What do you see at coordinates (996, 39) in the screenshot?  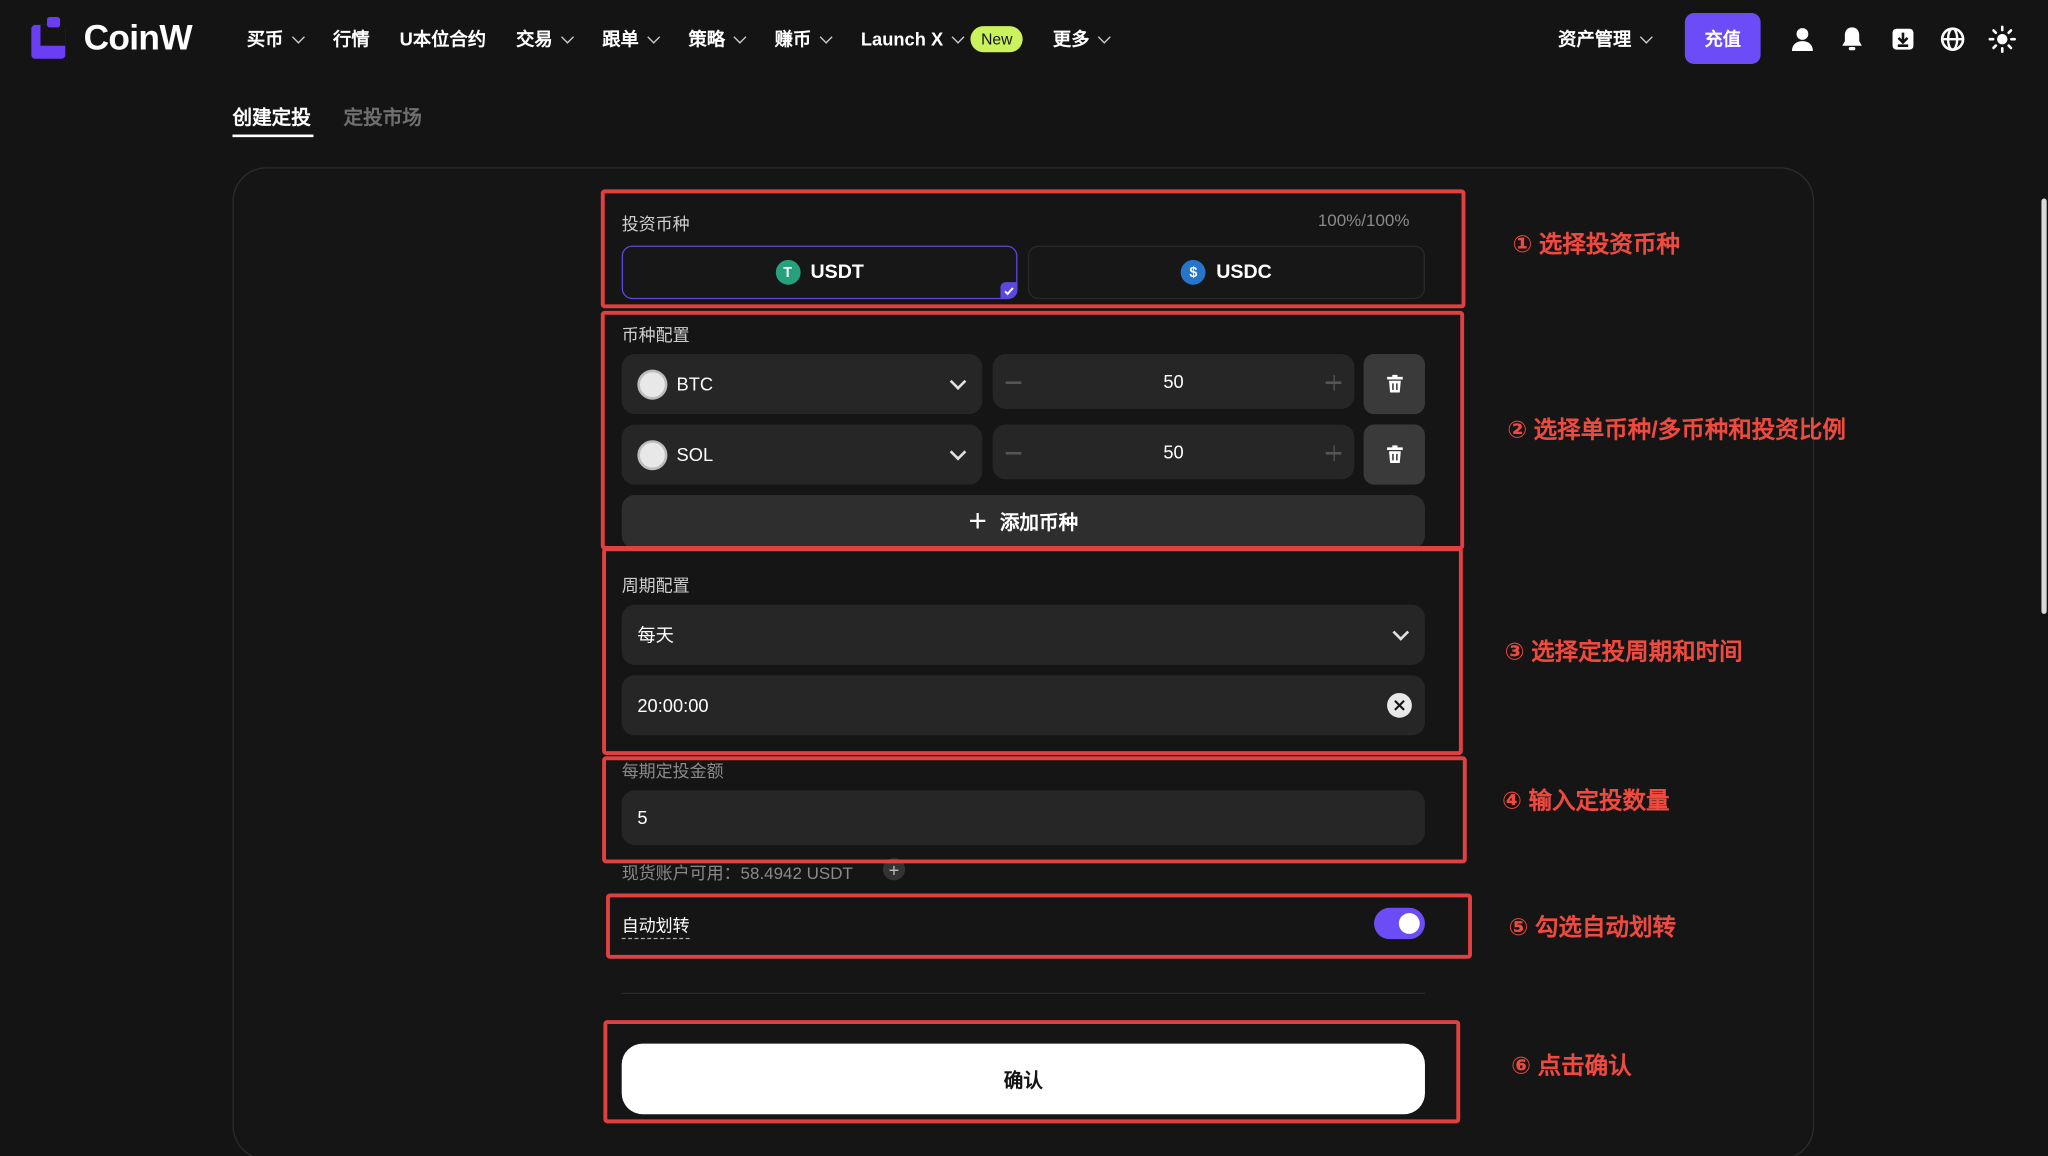 I see `new-badge: New` at bounding box center [996, 39].